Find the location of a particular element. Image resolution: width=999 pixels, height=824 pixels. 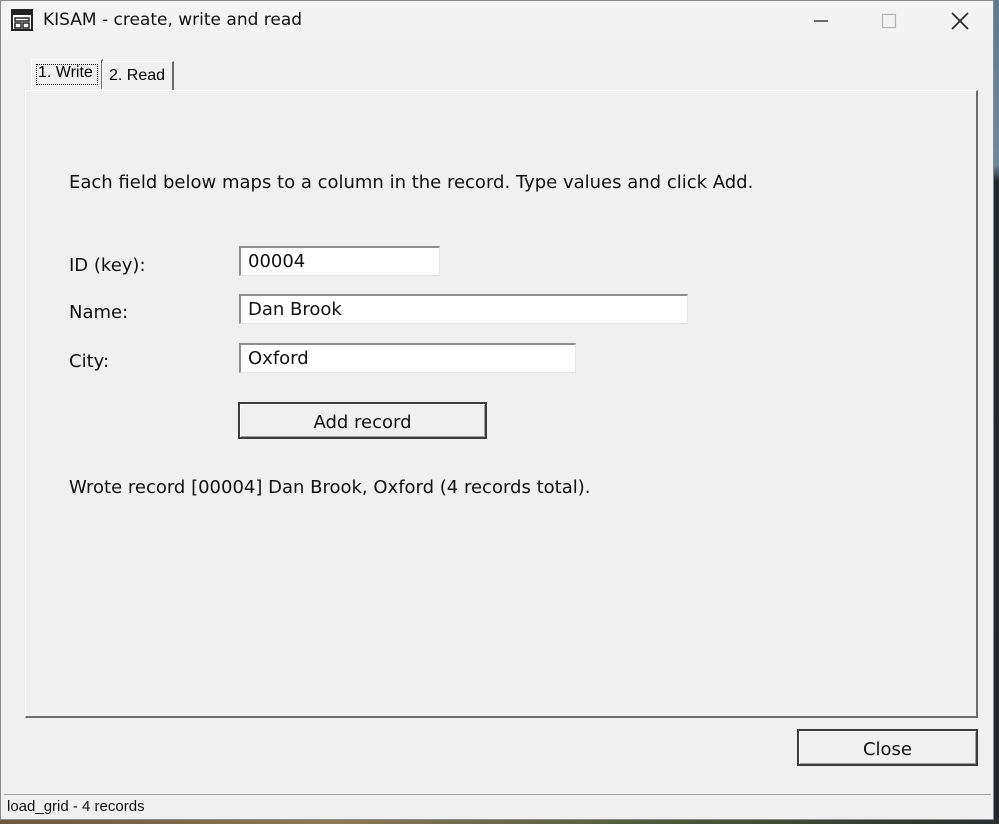

tab-read-label: 2. Read is located at coordinates (137, 75).